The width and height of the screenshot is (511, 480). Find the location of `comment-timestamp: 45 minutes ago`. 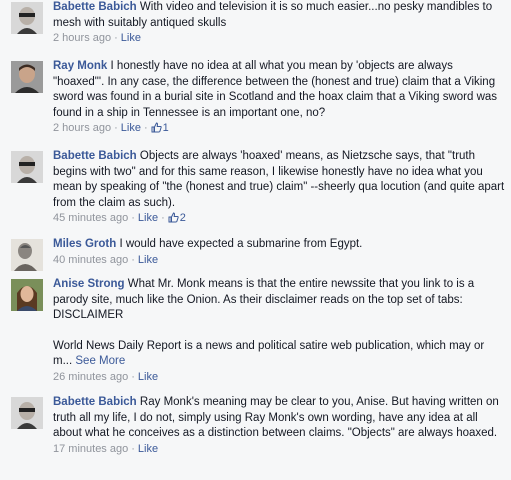

comment-timestamp: 45 minutes ago is located at coordinates (90, 218).